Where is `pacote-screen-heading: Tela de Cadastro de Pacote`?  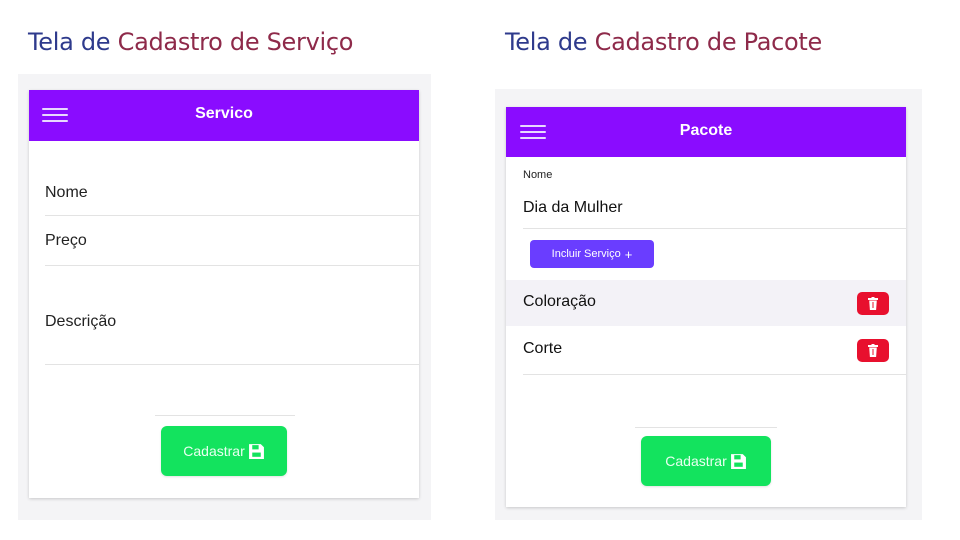
pacote-screen-heading: Tela de Cadastro de Pacote is located at coordinates (663, 42).